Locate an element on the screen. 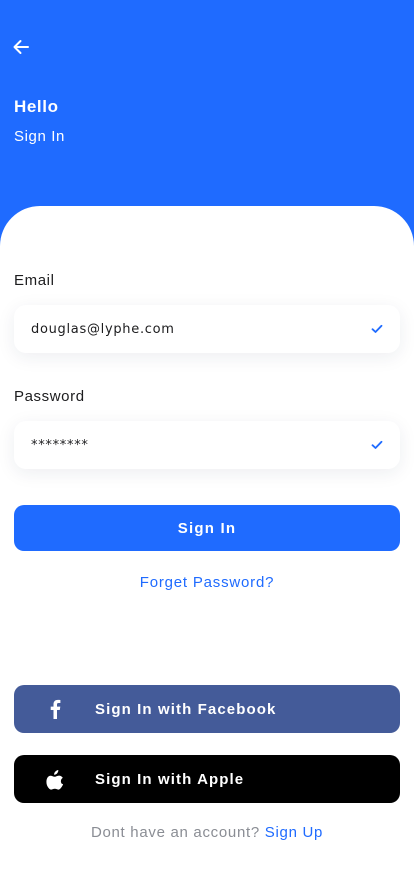 The width and height of the screenshot is (414, 896). password-label: Password is located at coordinates (49, 396).